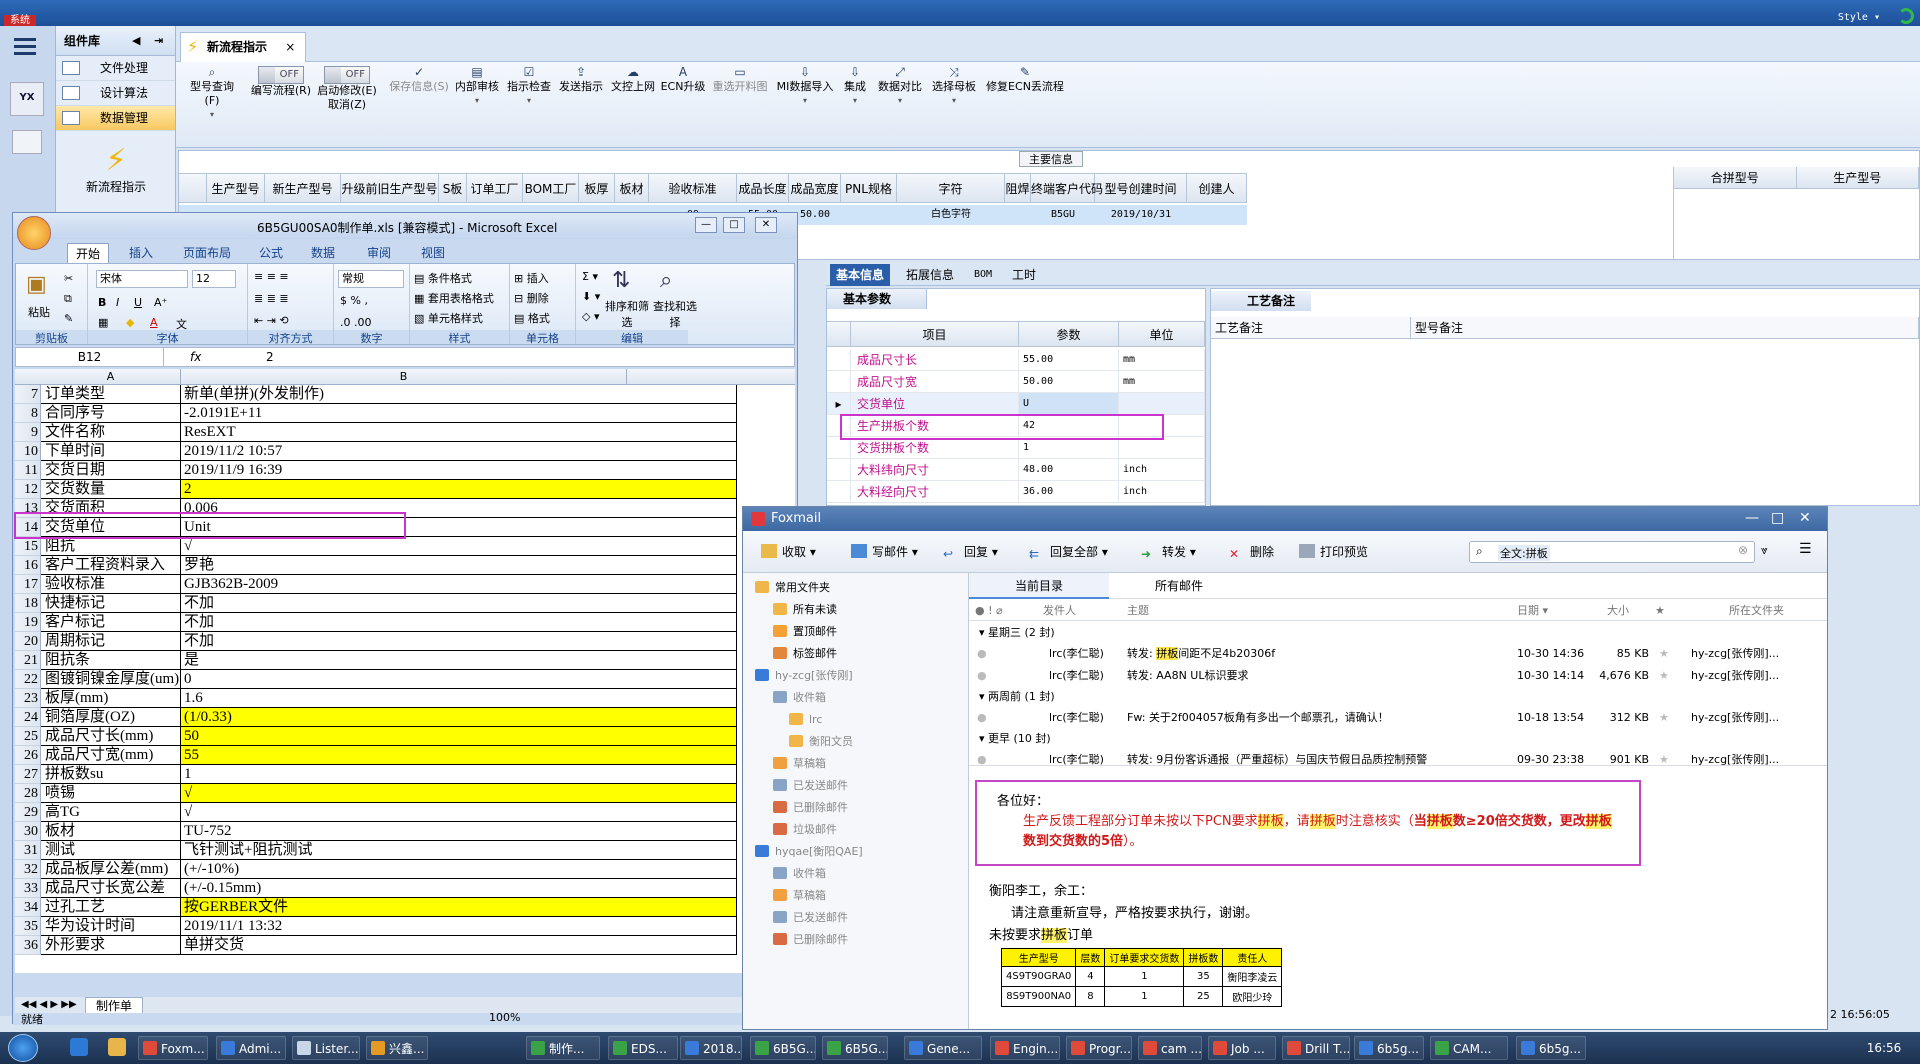 This screenshot has width=1920, height=1064. I want to click on param-value: 55.00, so click(1069, 359).